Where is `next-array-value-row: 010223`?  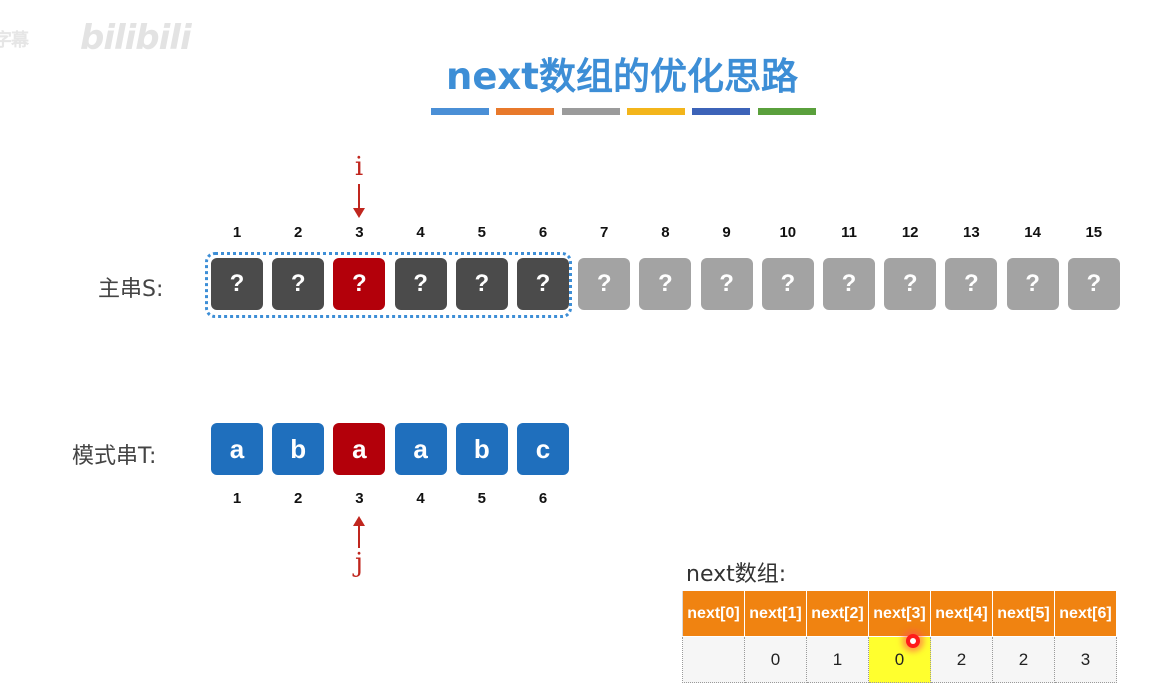 next-array-value-row: 010223 is located at coordinates (899, 659).